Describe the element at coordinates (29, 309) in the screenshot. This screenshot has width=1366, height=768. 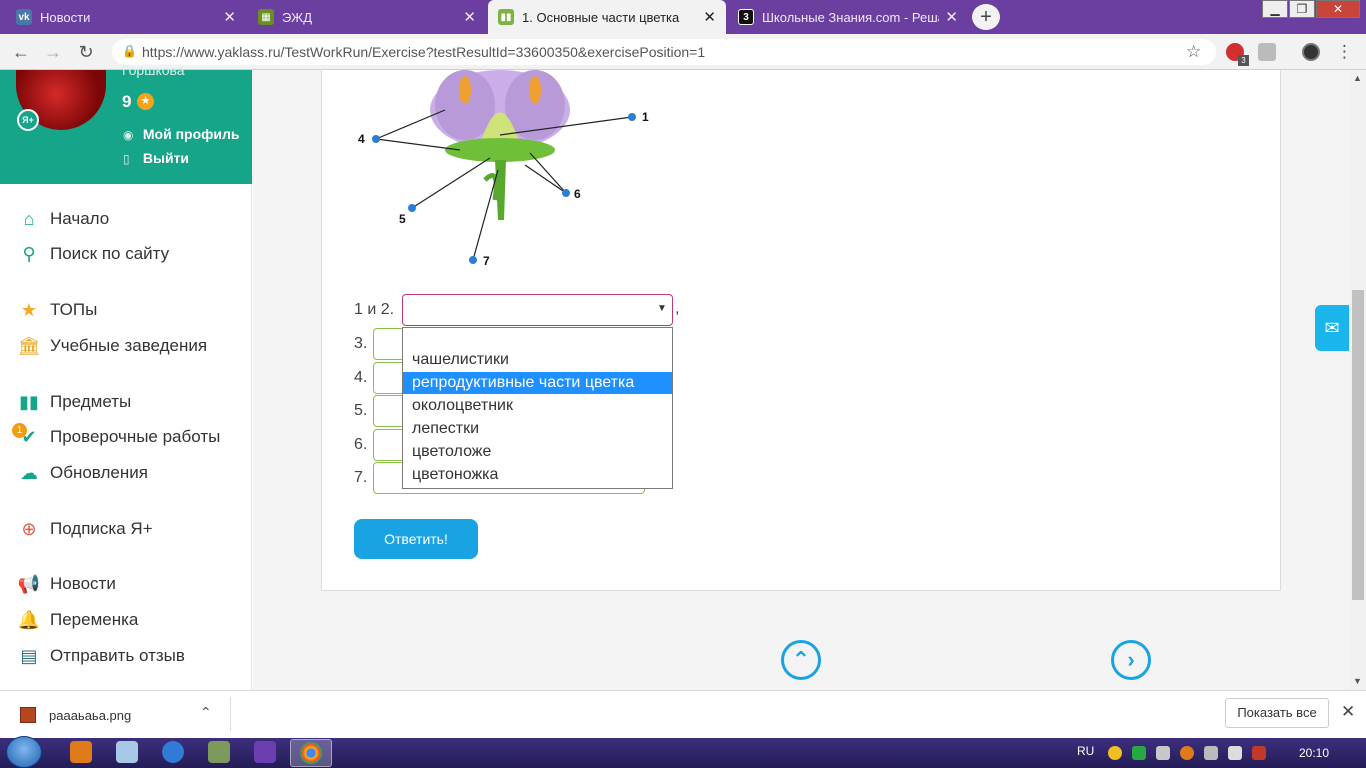
I see `star-icon: ★` at that location.